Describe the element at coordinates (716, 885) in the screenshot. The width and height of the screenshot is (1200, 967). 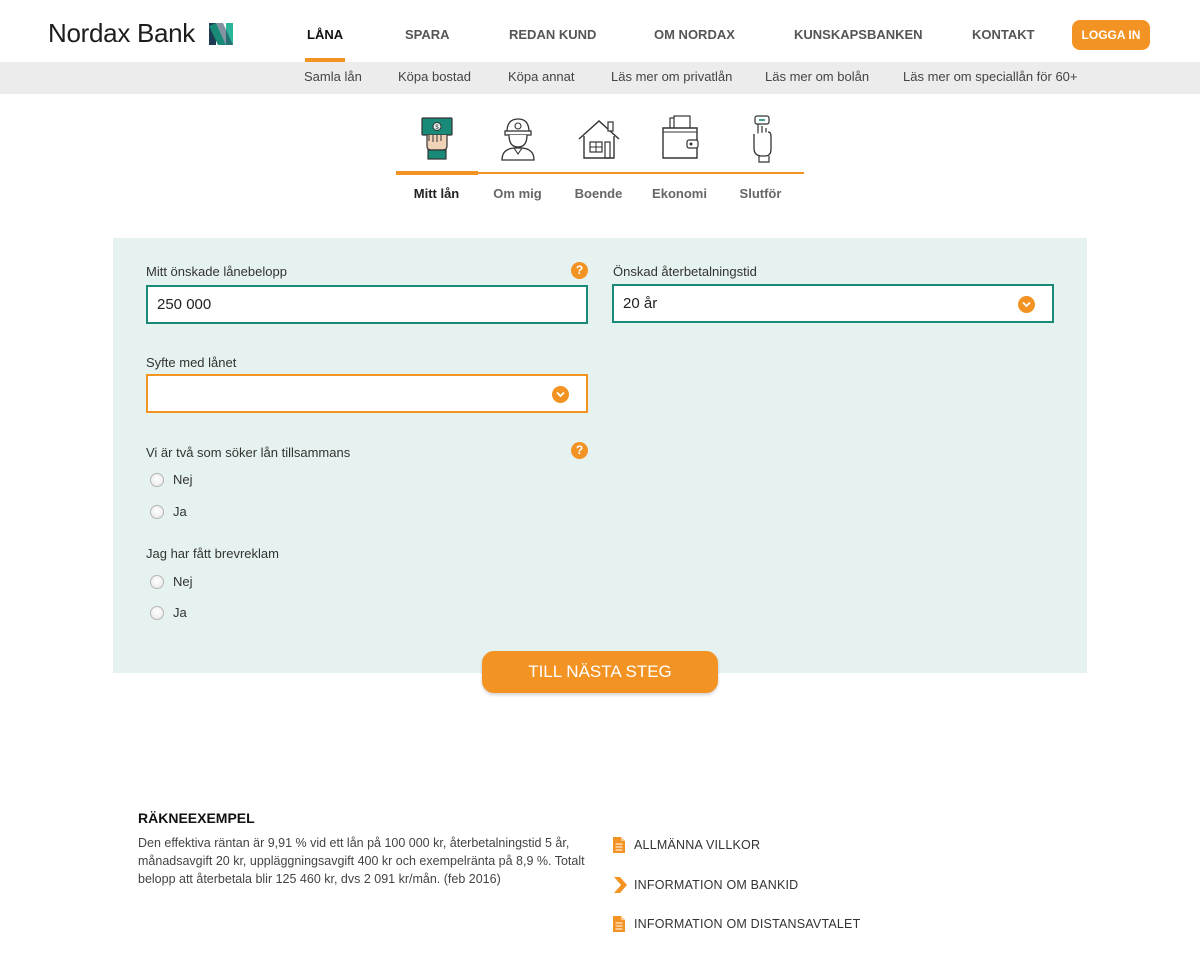
I see `link-label: INFORMATION OM BANKID` at that location.